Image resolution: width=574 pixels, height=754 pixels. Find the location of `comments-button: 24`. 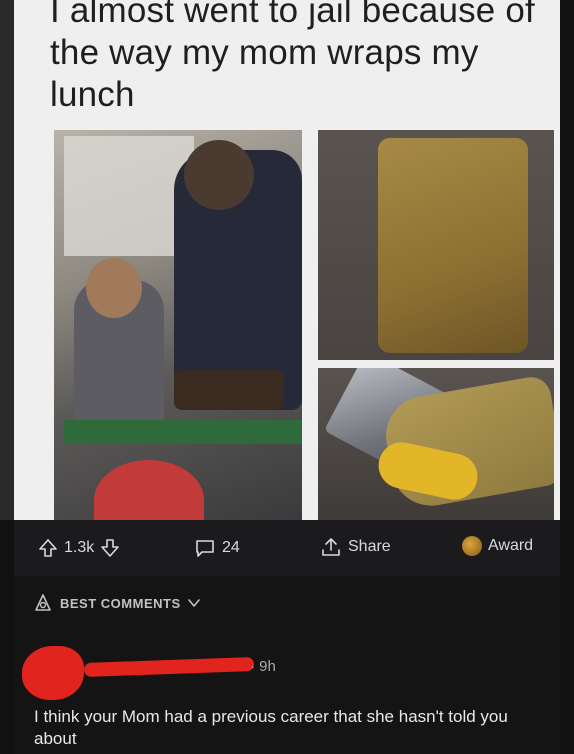

comments-button: 24 is located at coordinates (217, 548).